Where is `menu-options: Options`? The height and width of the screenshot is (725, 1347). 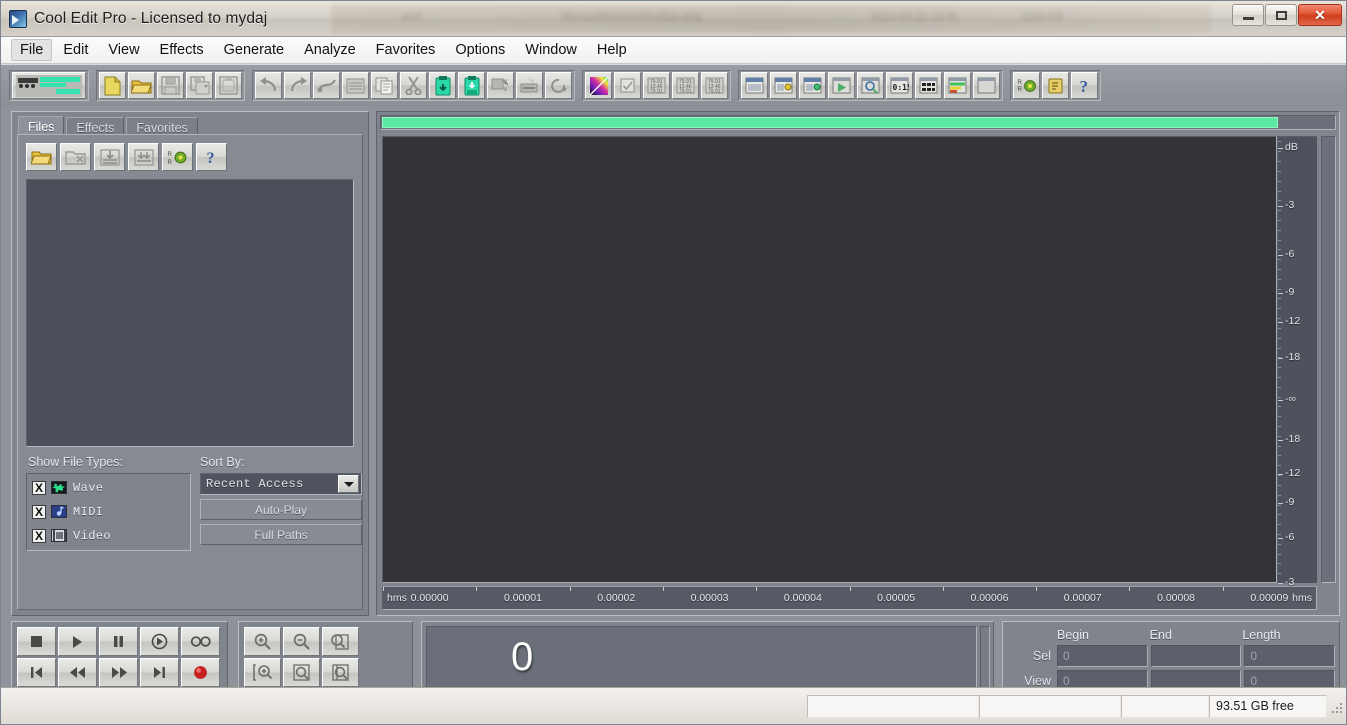
menu-options: Options is located at coordinates (480, 50).